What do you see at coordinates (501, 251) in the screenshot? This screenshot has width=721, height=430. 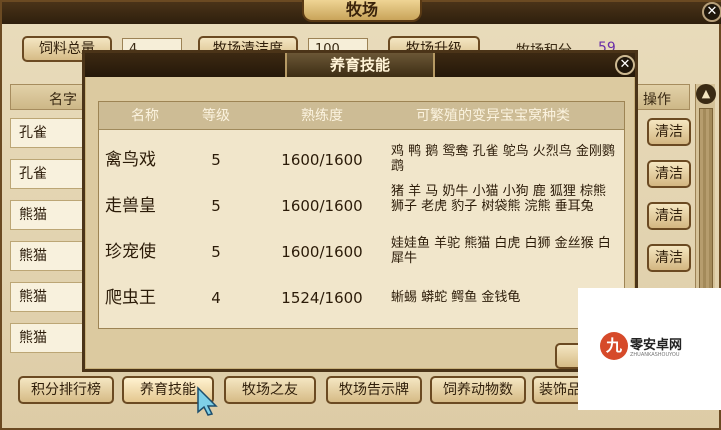 I see `skill-species: 娃娃鱼 羊驼 熊猫 白虎 白狮 金丝猴 白犀牛` at bounding box center [501, 251].